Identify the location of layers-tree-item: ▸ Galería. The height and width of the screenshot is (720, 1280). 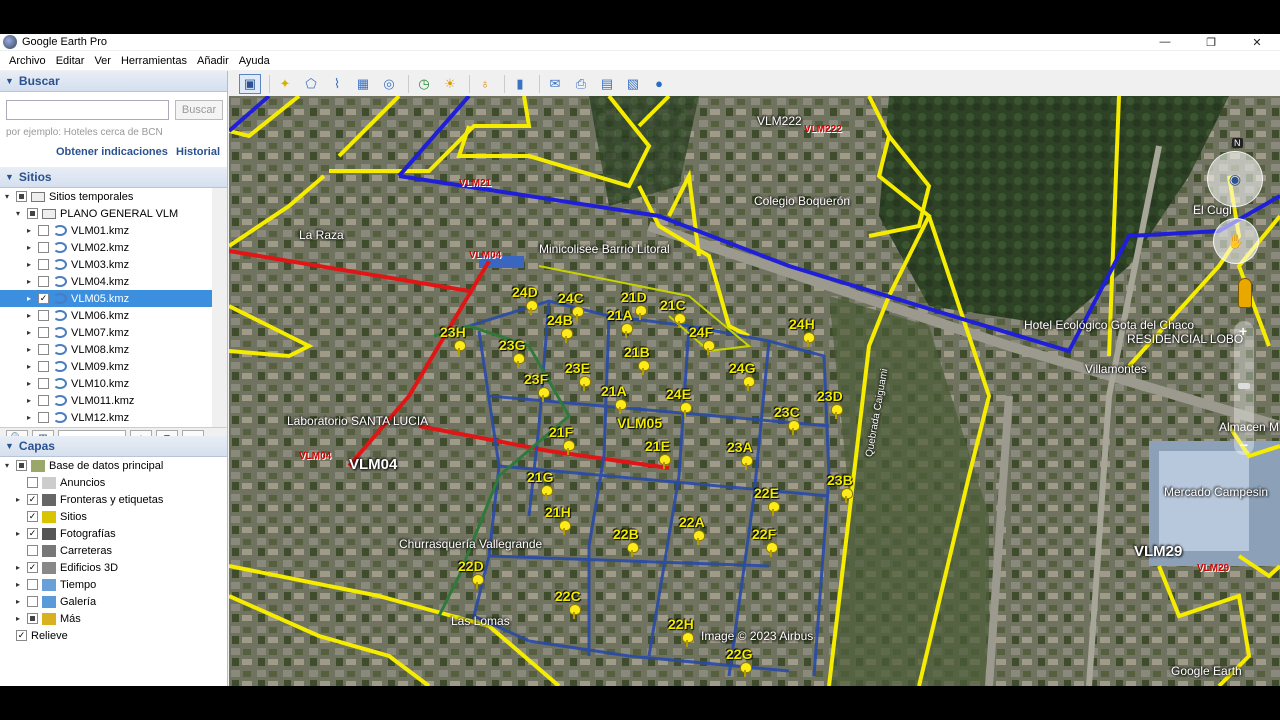
(113, 601).